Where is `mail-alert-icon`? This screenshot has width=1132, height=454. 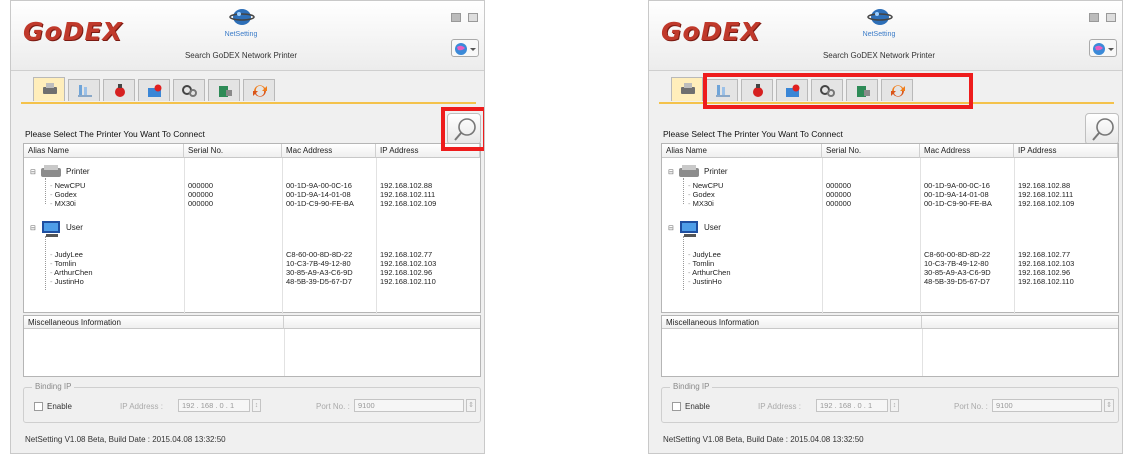
mail-alert-icon is located at coordinates (155, 90).